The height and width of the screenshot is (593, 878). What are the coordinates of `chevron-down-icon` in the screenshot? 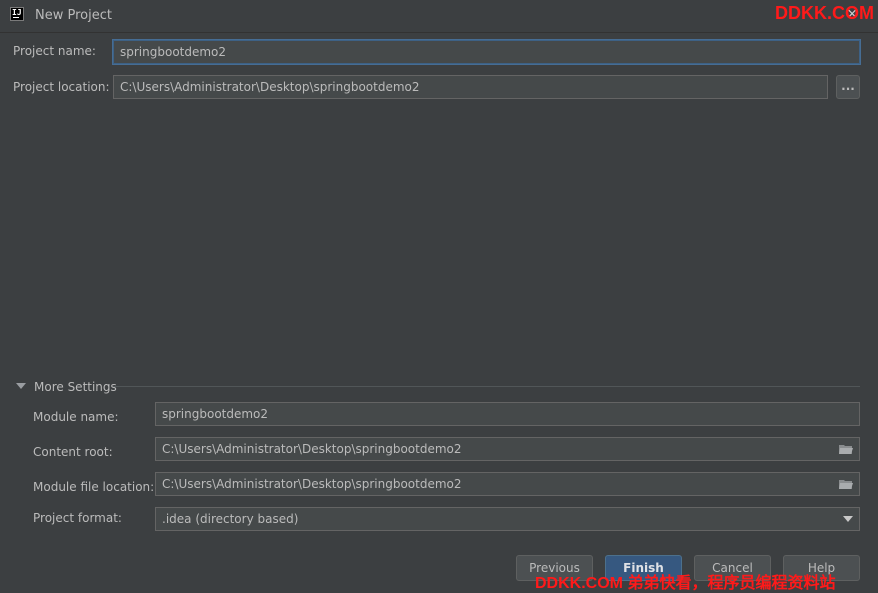 It's located at (848, 519).